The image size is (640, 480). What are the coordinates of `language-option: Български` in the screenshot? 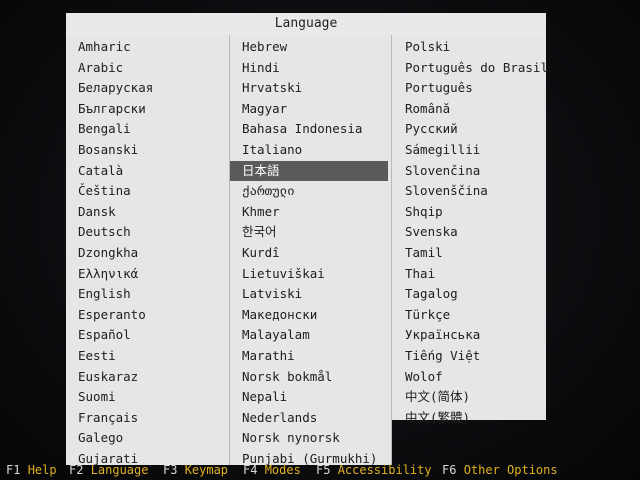 It's located at (112, 109).